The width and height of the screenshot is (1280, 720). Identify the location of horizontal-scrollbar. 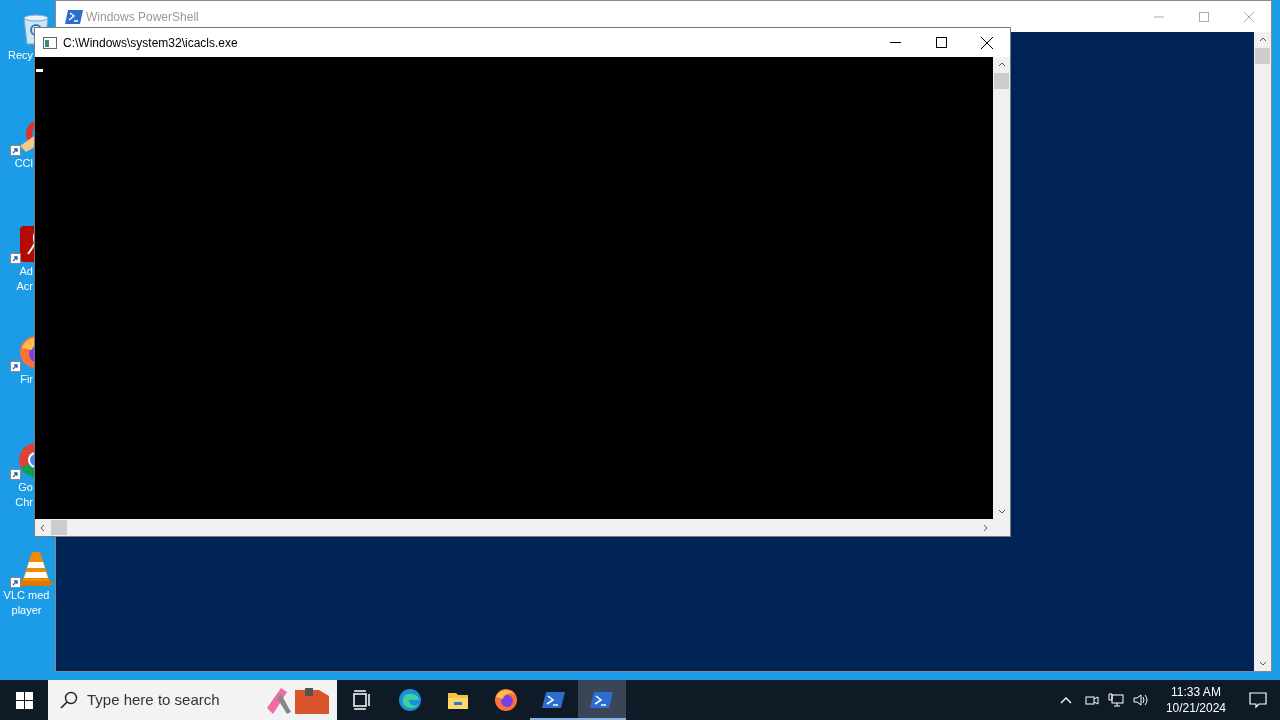
(522, 527).